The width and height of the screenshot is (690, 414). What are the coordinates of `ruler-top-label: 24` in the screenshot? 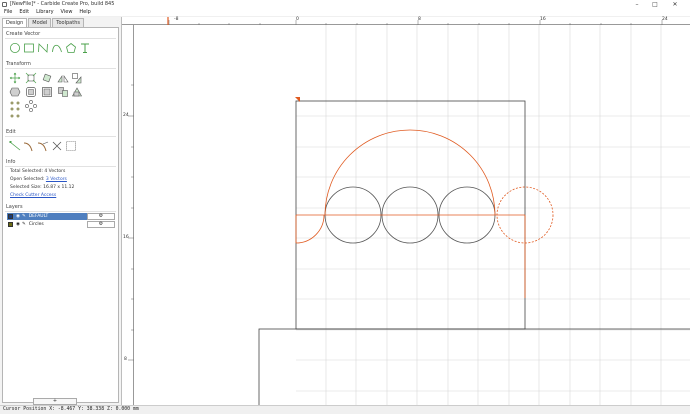 It's located at (665, 19).